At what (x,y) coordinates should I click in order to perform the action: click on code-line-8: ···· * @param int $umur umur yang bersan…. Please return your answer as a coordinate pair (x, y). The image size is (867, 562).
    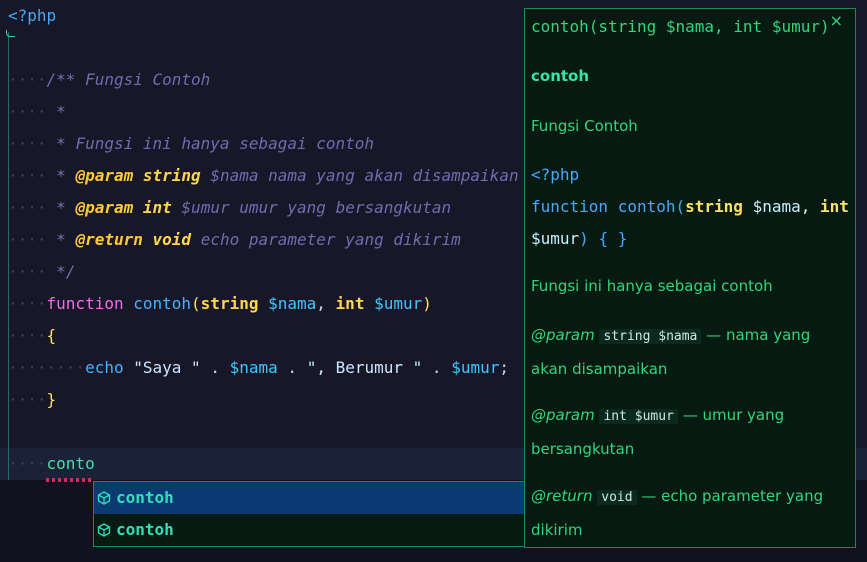
    Looking at the image, I should click on (230, 207).